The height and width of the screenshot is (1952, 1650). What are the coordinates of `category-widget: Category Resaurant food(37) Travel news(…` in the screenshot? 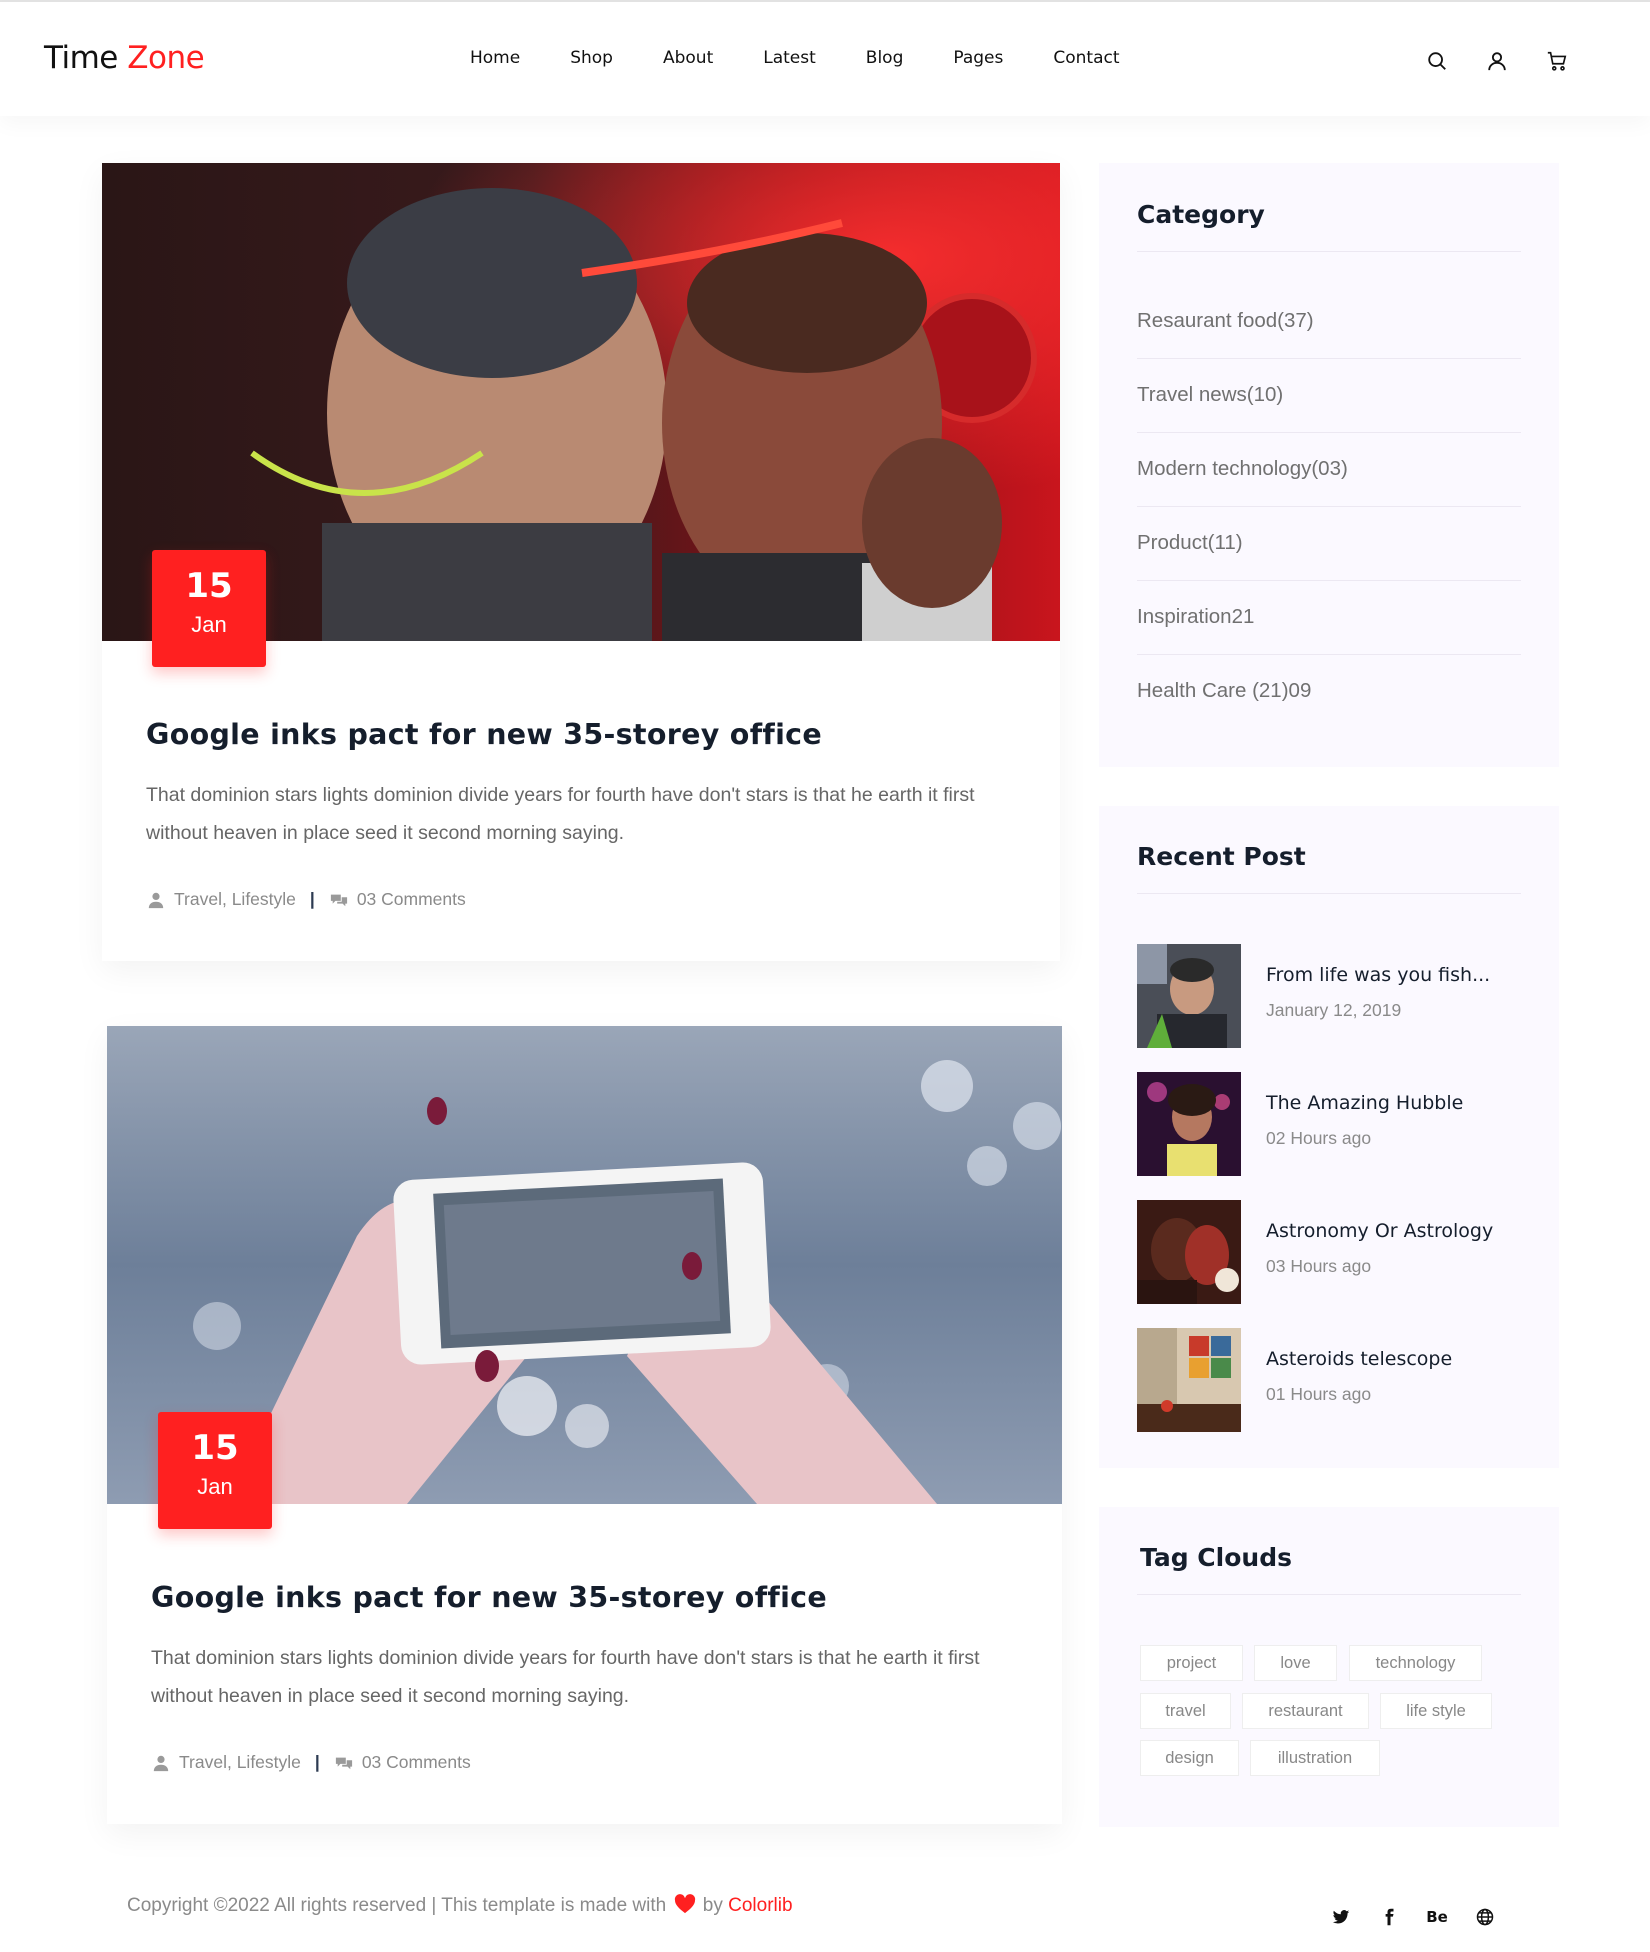 It's located at (1329, 465).